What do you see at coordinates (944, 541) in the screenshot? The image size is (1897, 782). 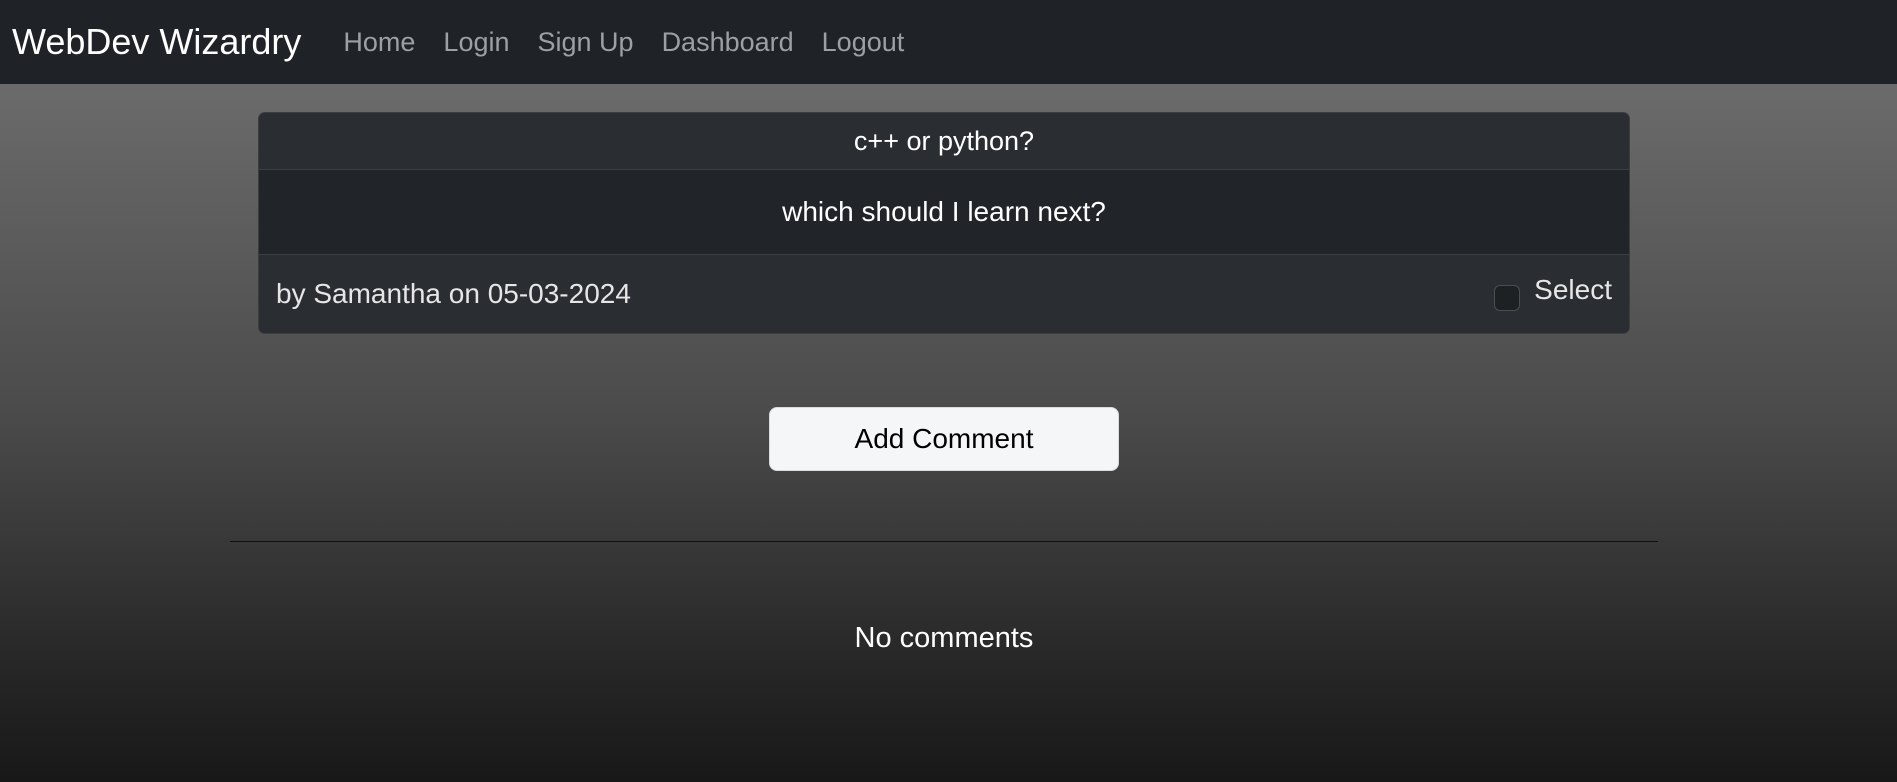 I see `comments-divider` at bounding box center [944, 541].